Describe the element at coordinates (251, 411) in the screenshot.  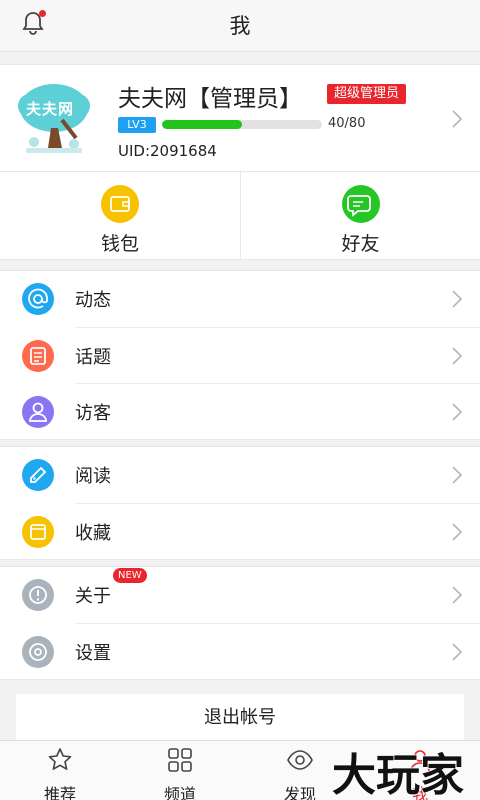
I see `menu-item-visitors: 访客` at that location.